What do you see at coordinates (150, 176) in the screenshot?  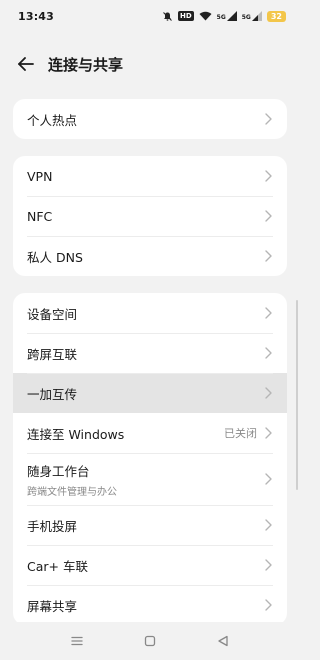 I see `list-item-vpn: VPN` at bounding box center [150, 176].